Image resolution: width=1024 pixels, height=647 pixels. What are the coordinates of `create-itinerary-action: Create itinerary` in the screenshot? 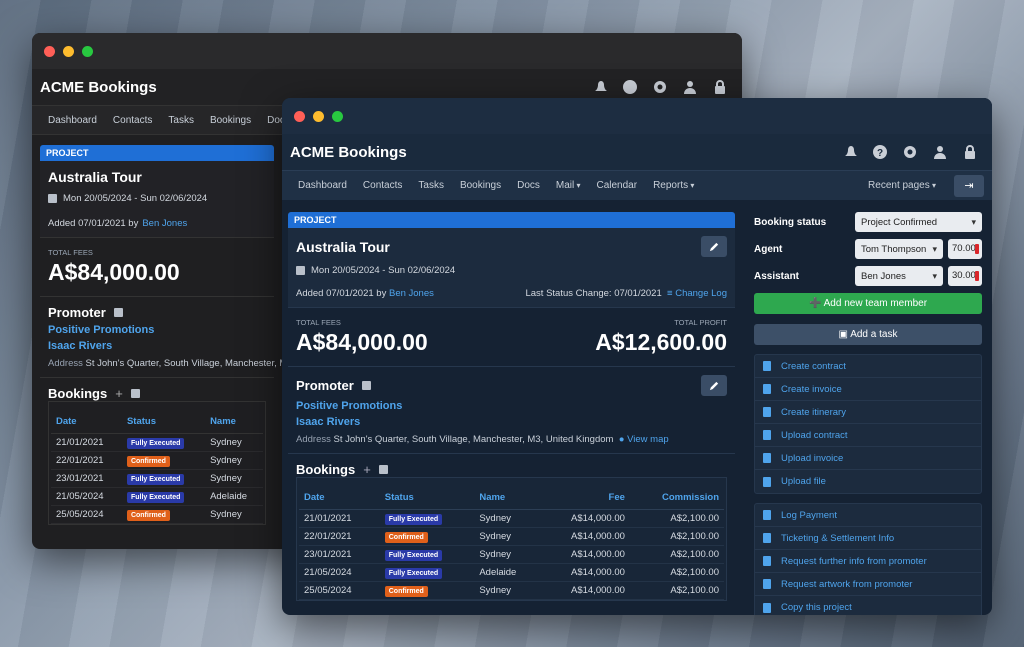 It's located at (868, 412).